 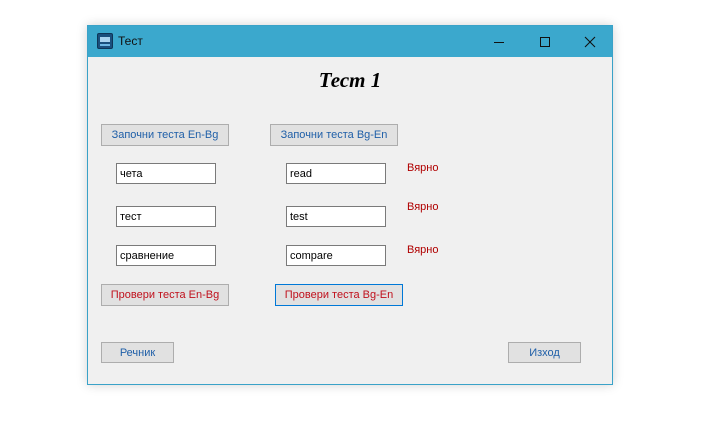 What do you see at coordinates (339, 295) in the screenshot?
I see `check-bg-en-button: Провери теста Bg-En` at bounding box center [339, 295].